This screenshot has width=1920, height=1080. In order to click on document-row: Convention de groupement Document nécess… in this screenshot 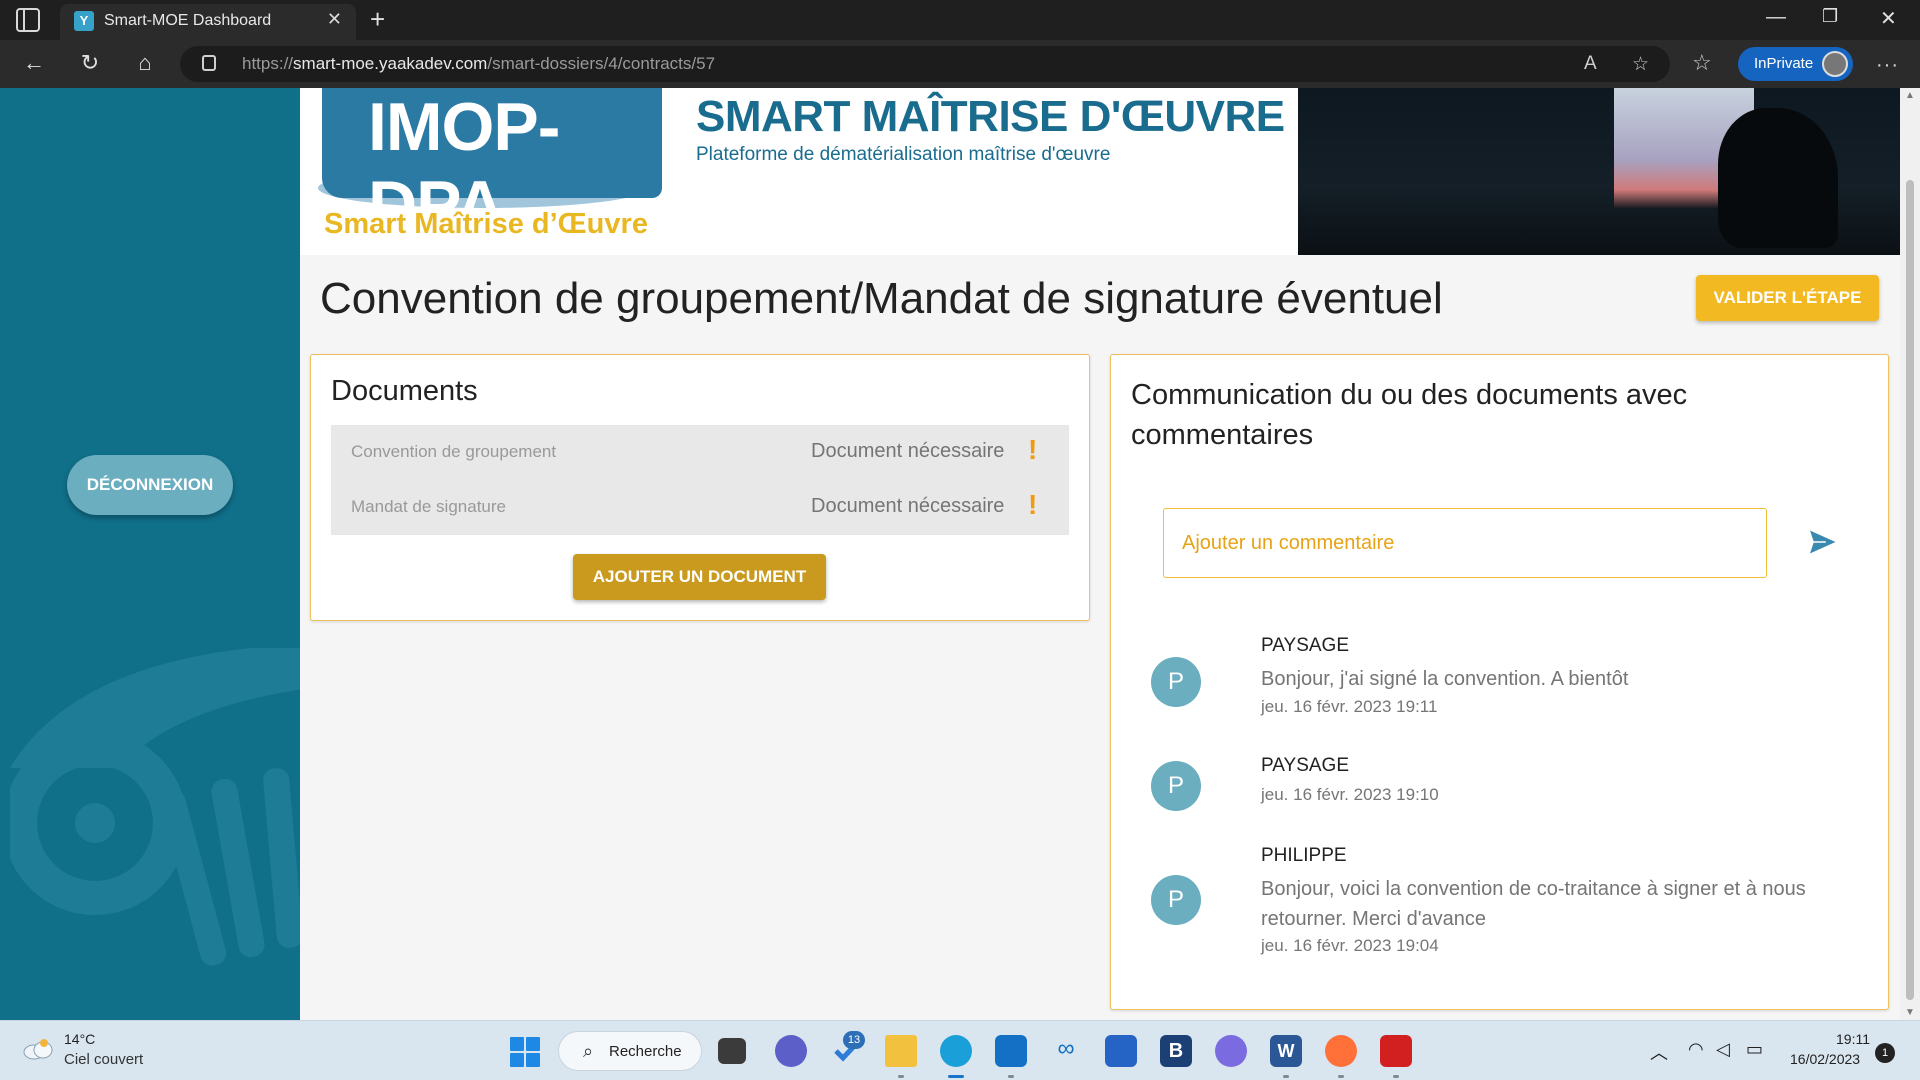, I will do `click(700, 452)`.